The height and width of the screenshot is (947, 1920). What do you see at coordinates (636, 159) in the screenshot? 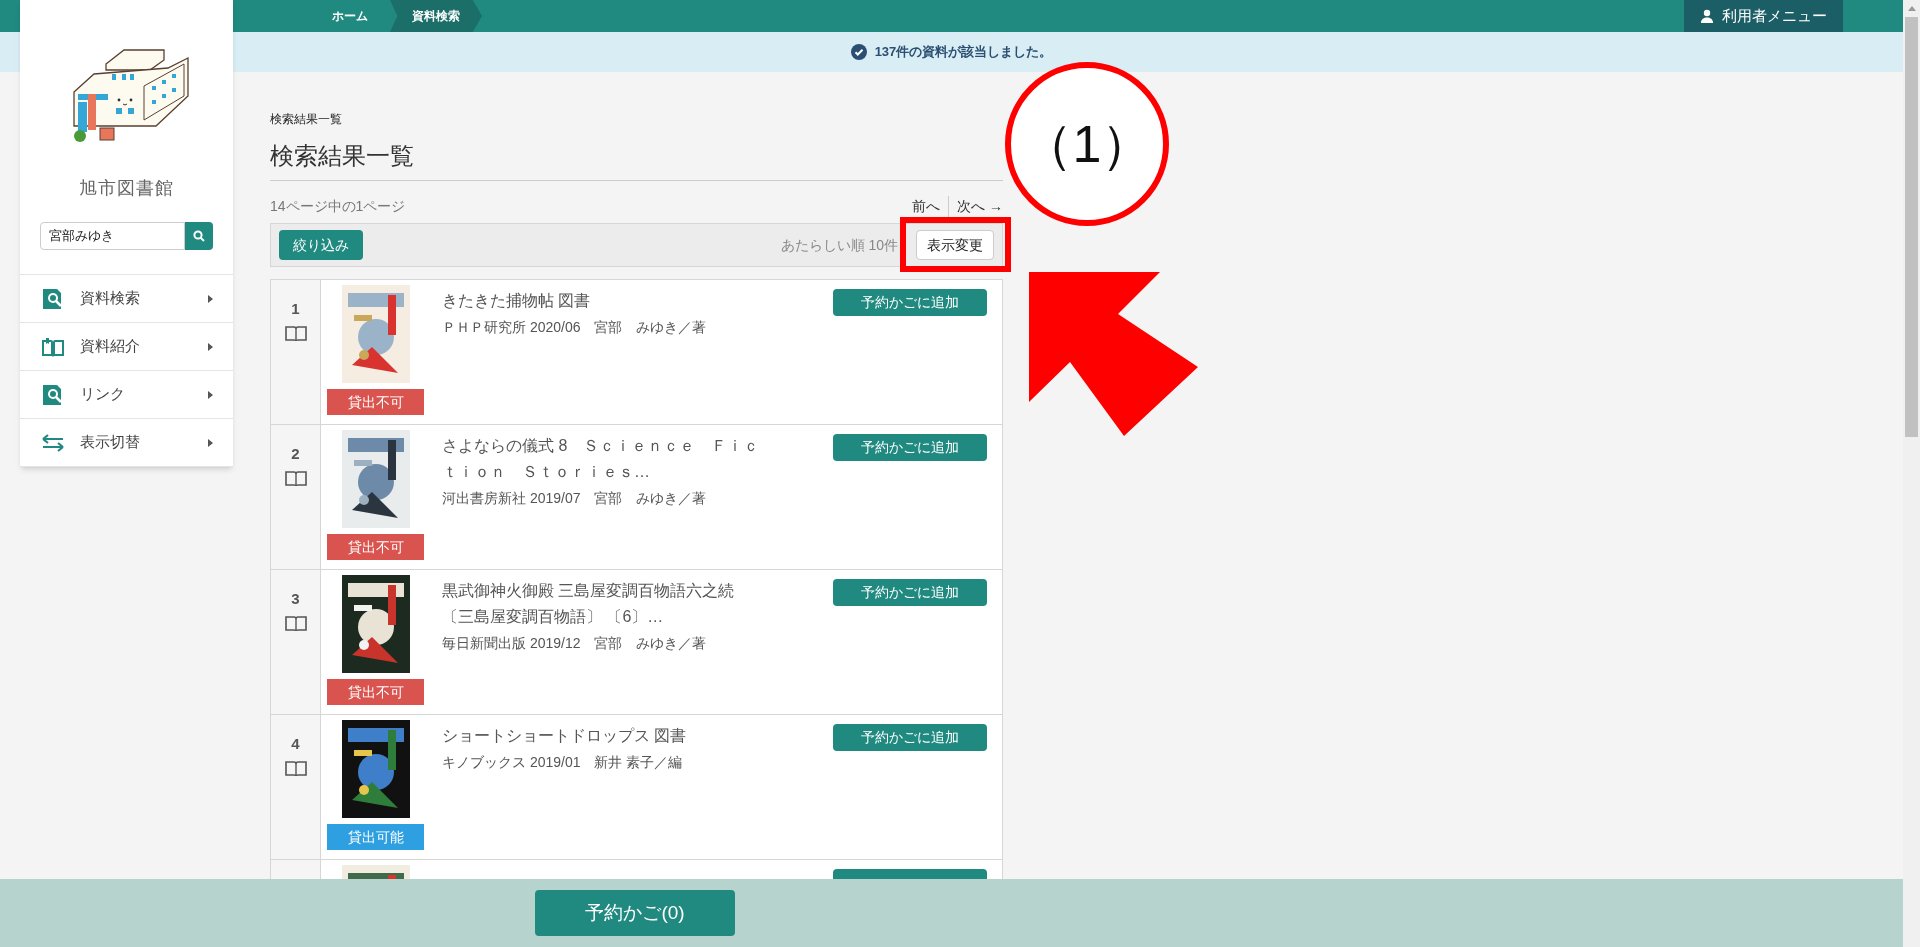
I see `page-title: 検索結果一覧` at bounding box center [636, 159].